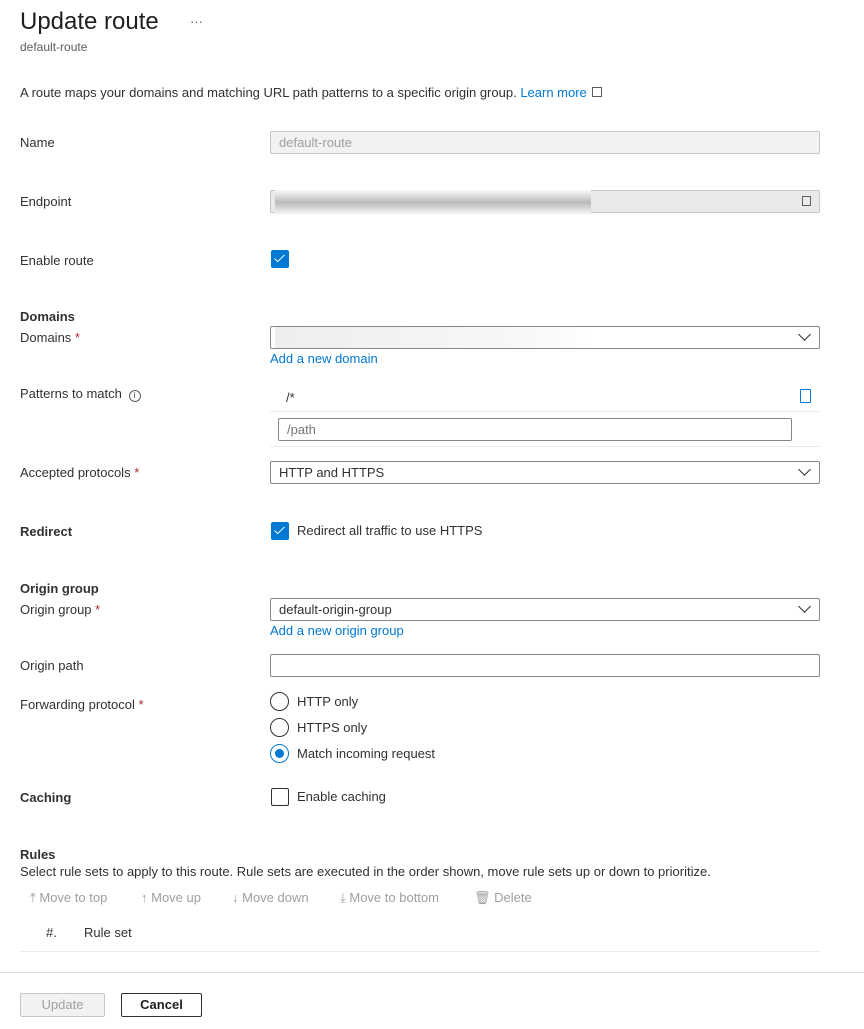 This screenshot has height=1029, width=864. What do you see at coordinates (275, 897) in the screenshot?
I see `button-label: Move down` at bounding box center [275, 897].